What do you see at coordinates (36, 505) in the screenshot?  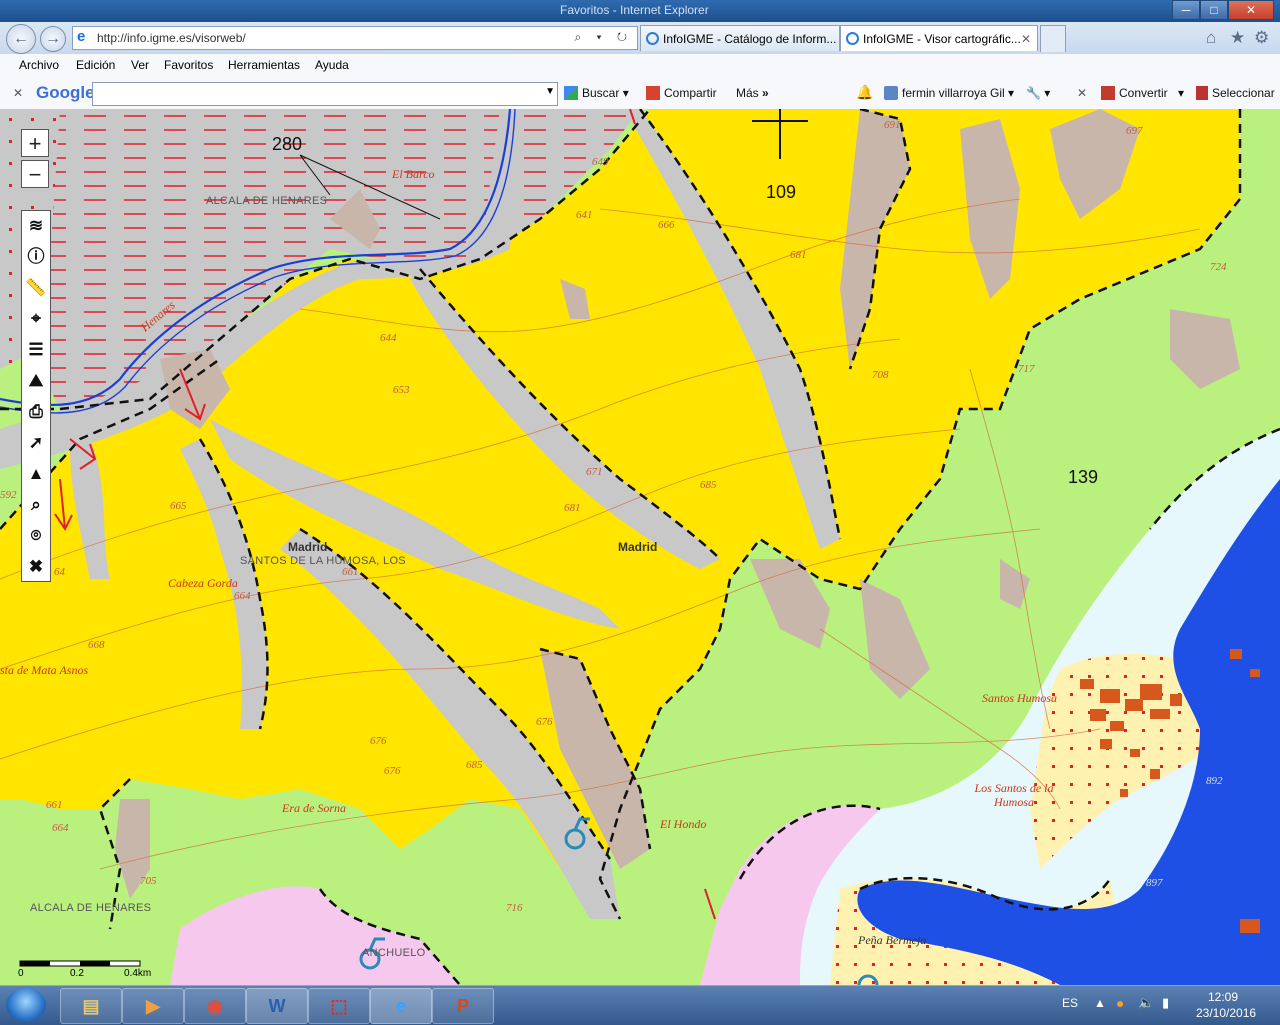 I see `zoom-magnifier-icon: ⌕` at bounding box center [36, 505].